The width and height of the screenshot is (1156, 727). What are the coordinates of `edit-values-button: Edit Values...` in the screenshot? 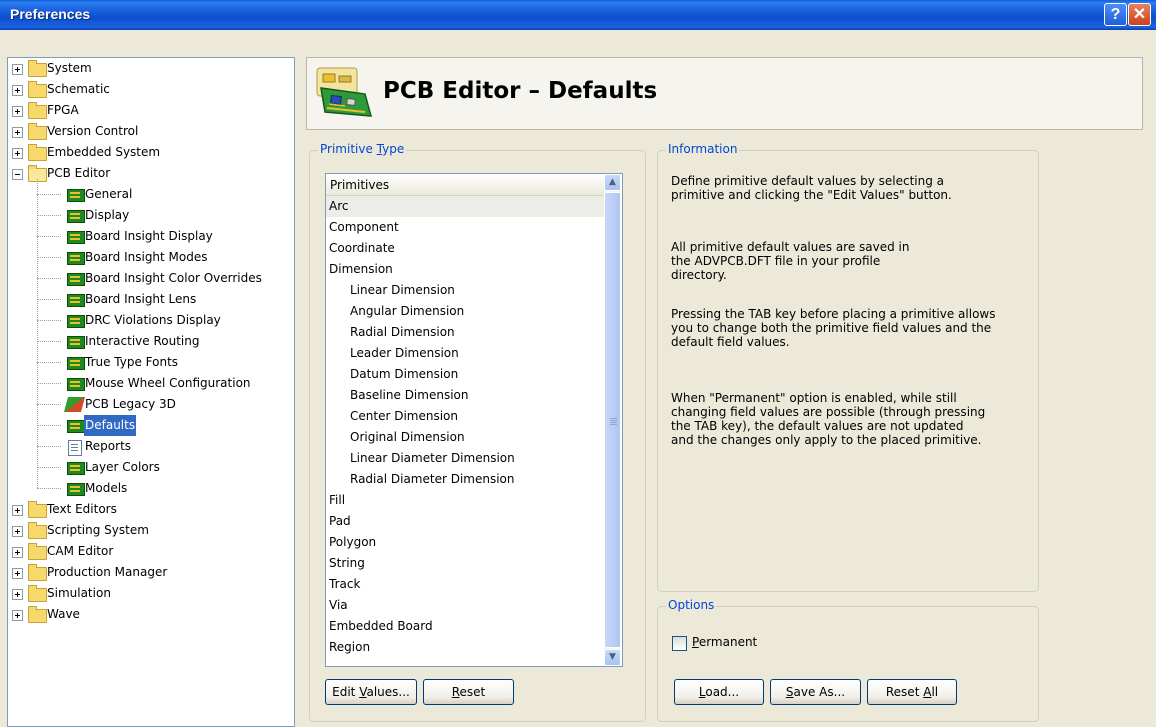 It's located at (371, 692).